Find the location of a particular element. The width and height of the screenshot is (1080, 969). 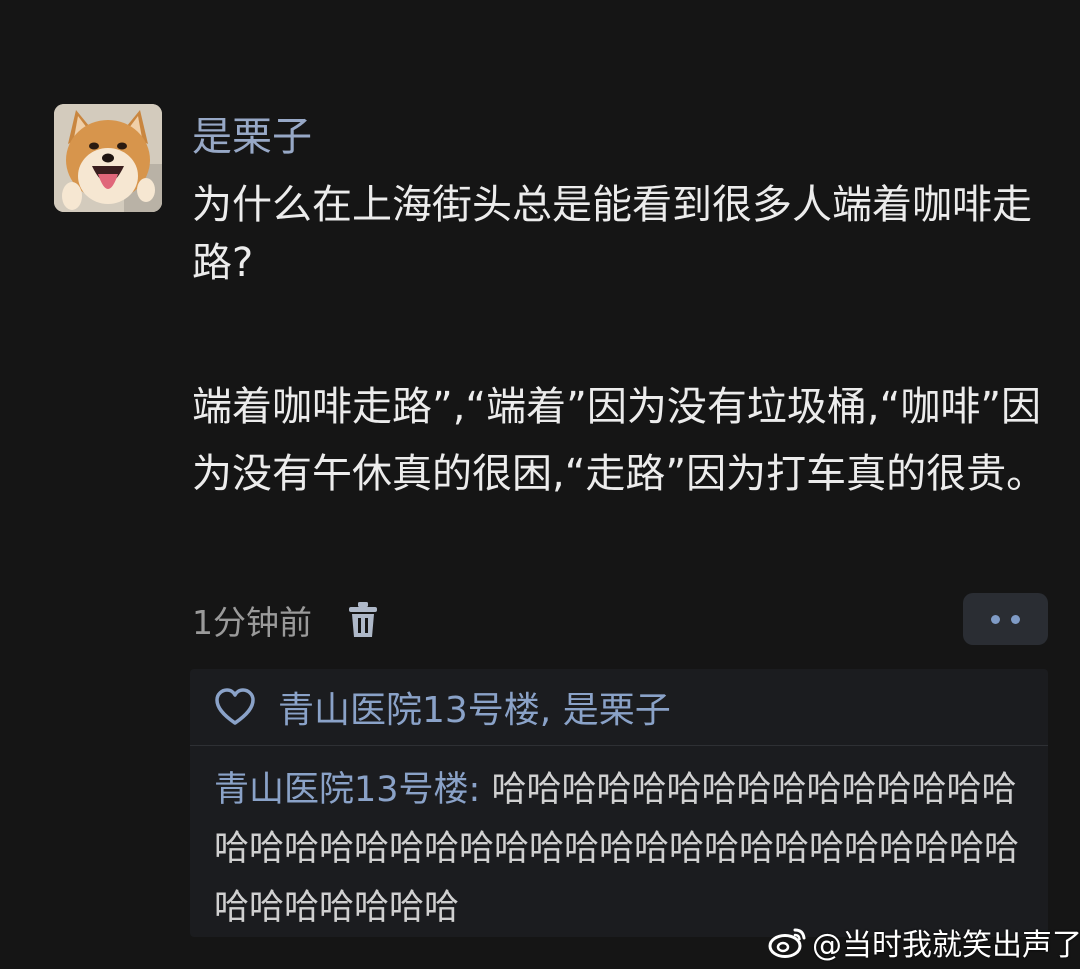

shiba-dog-avatar-image is located at coordinates (108, 158).